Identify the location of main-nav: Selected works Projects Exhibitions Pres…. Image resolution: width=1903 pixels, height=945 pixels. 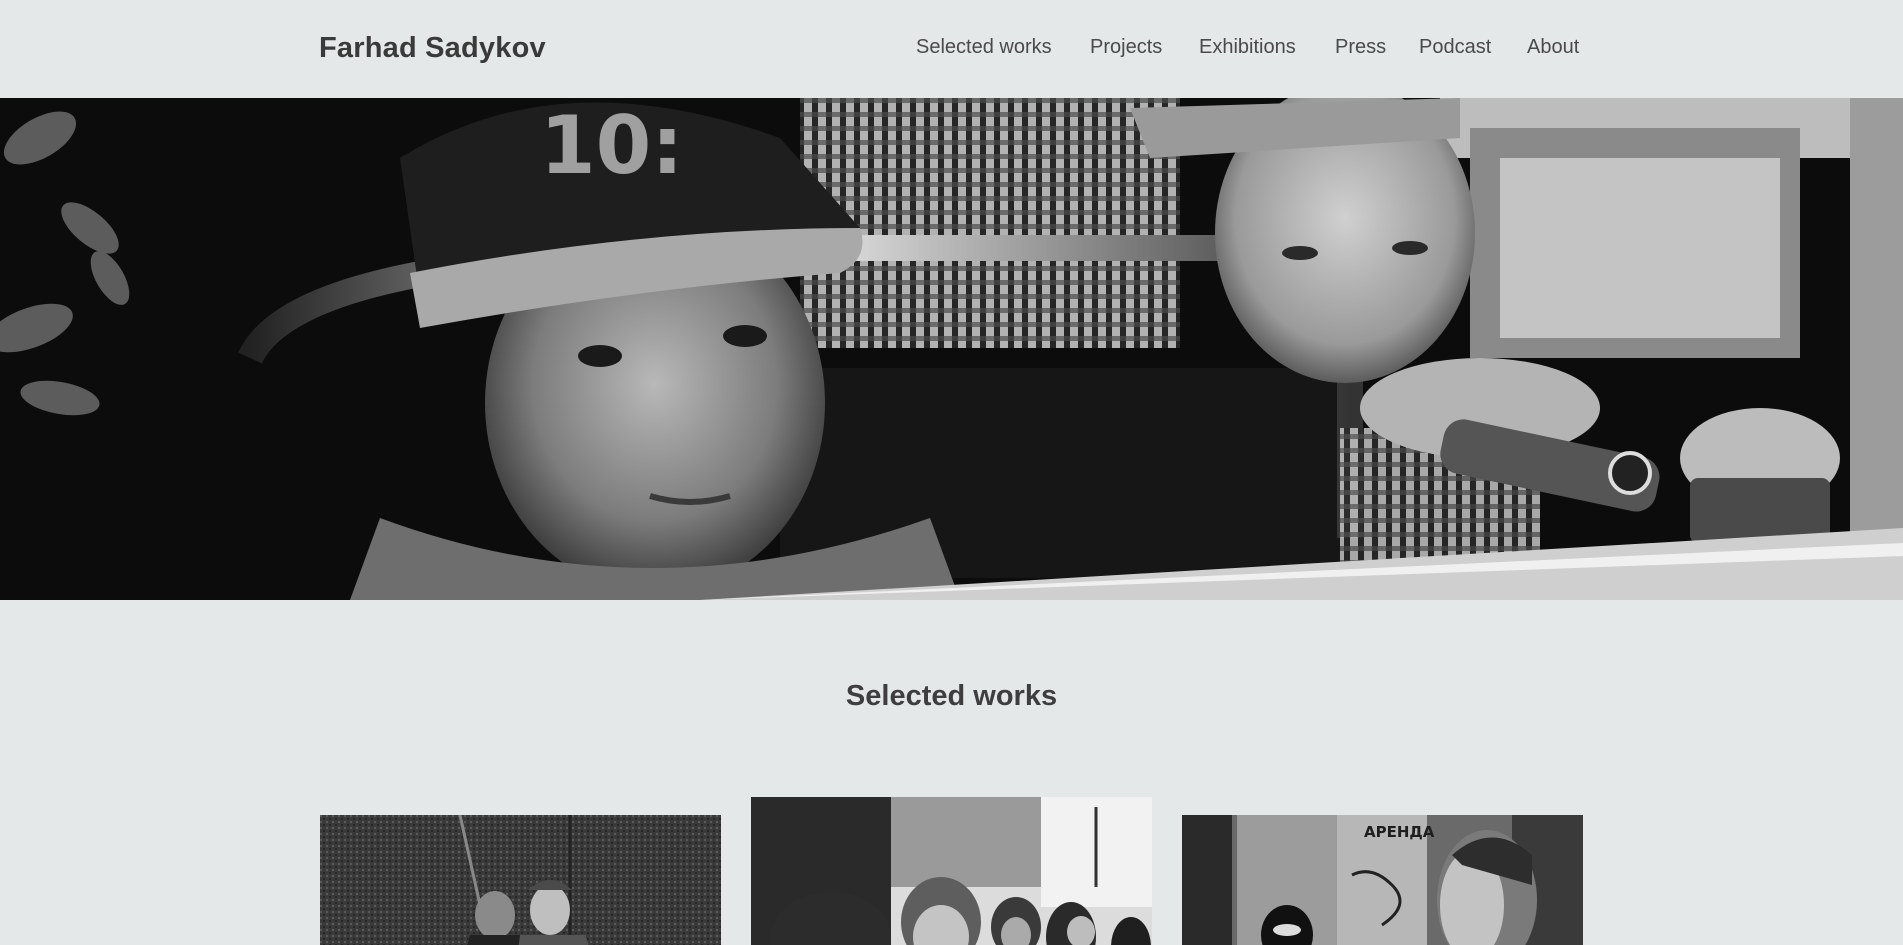
(951, 51).